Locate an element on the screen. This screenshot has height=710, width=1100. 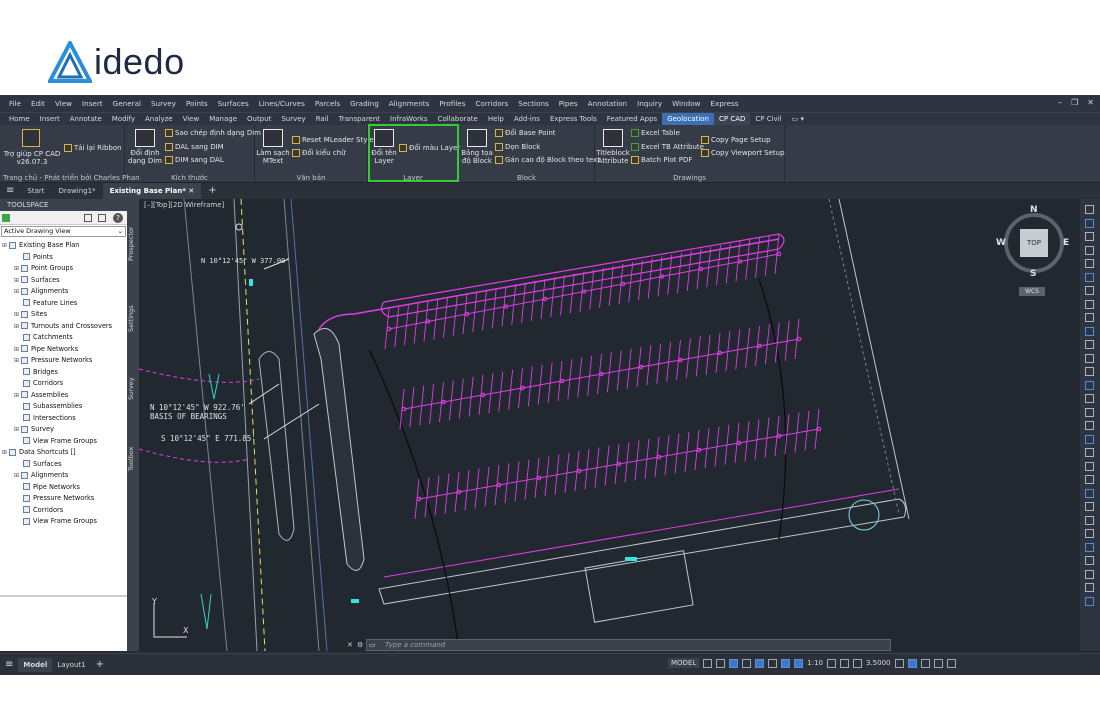
ribbon-tab-2: Annotate is located at coordinates (86, 119).